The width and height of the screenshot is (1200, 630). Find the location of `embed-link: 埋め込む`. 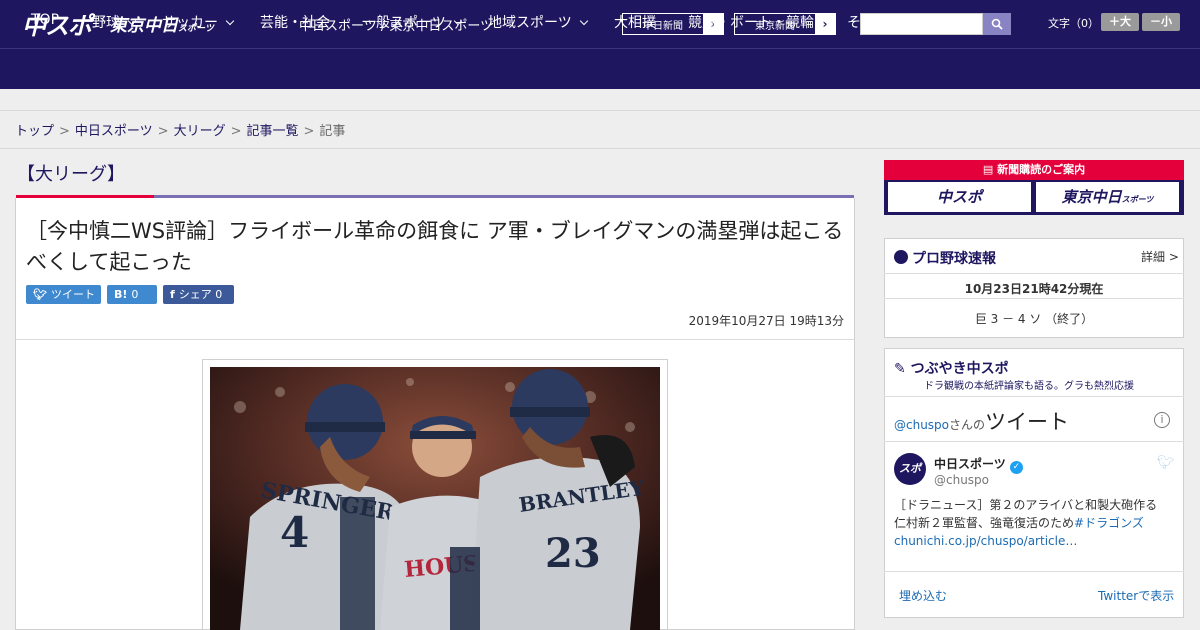

embed-link: 埋め込む is located at coordinates (923, 595).